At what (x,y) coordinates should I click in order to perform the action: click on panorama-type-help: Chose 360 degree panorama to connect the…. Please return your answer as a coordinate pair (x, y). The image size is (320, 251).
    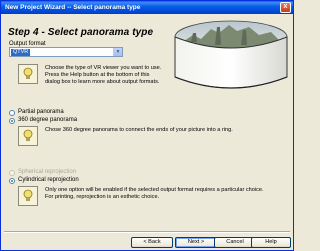
    Looking at the image, I should click on (139, 130).